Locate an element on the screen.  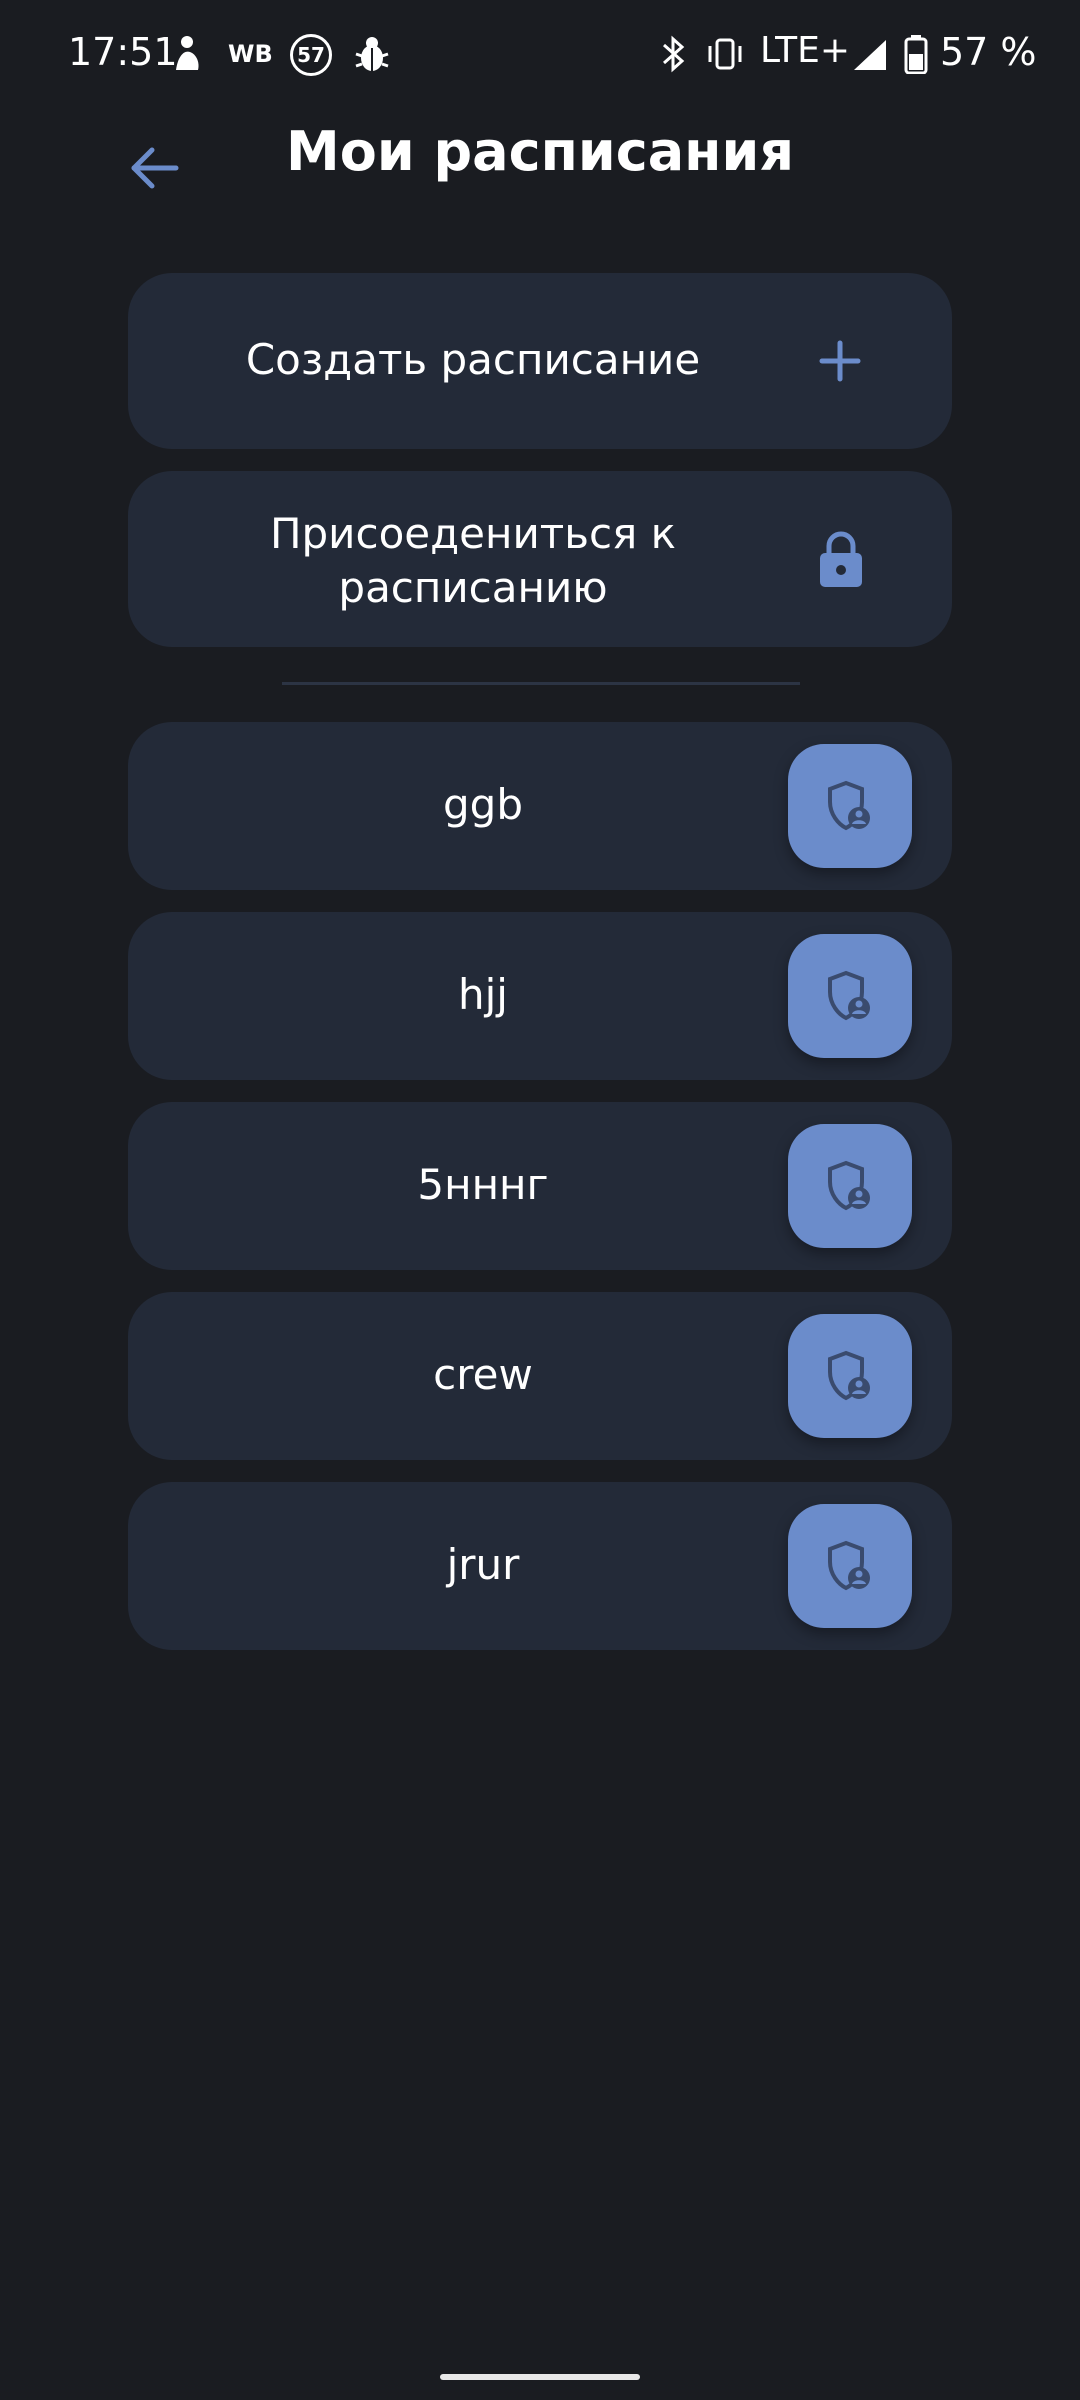
signal-icon is located at coordinates (870, 55).